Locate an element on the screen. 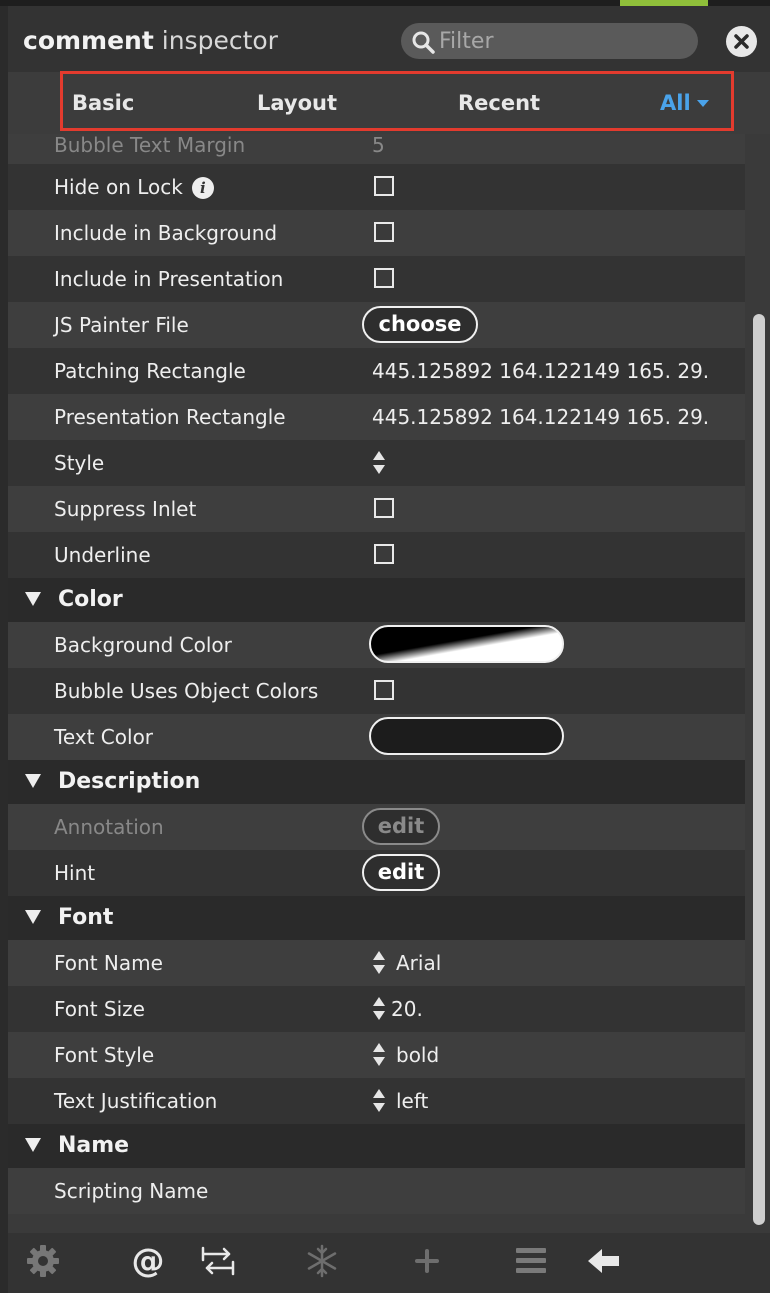  list-item-text-justification: Text Justification left is located at coordinates (376, 1101).